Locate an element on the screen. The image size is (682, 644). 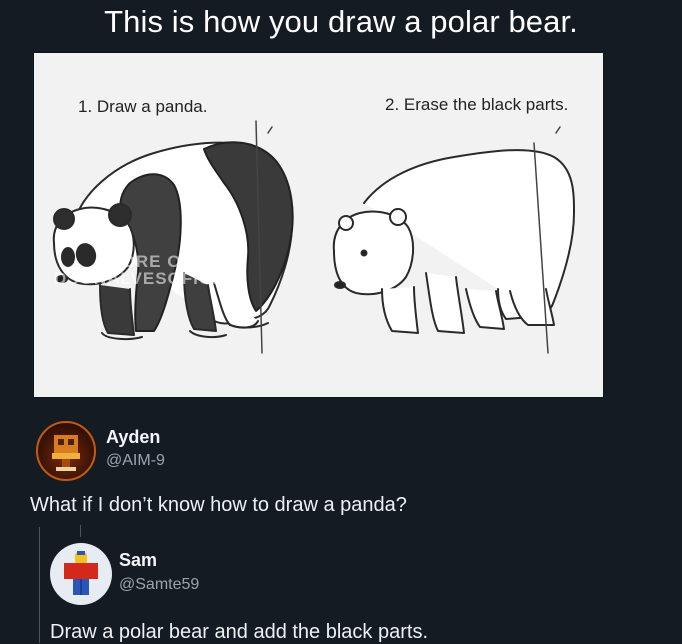
roblox-character-icon is located at coordinates (81, 573).